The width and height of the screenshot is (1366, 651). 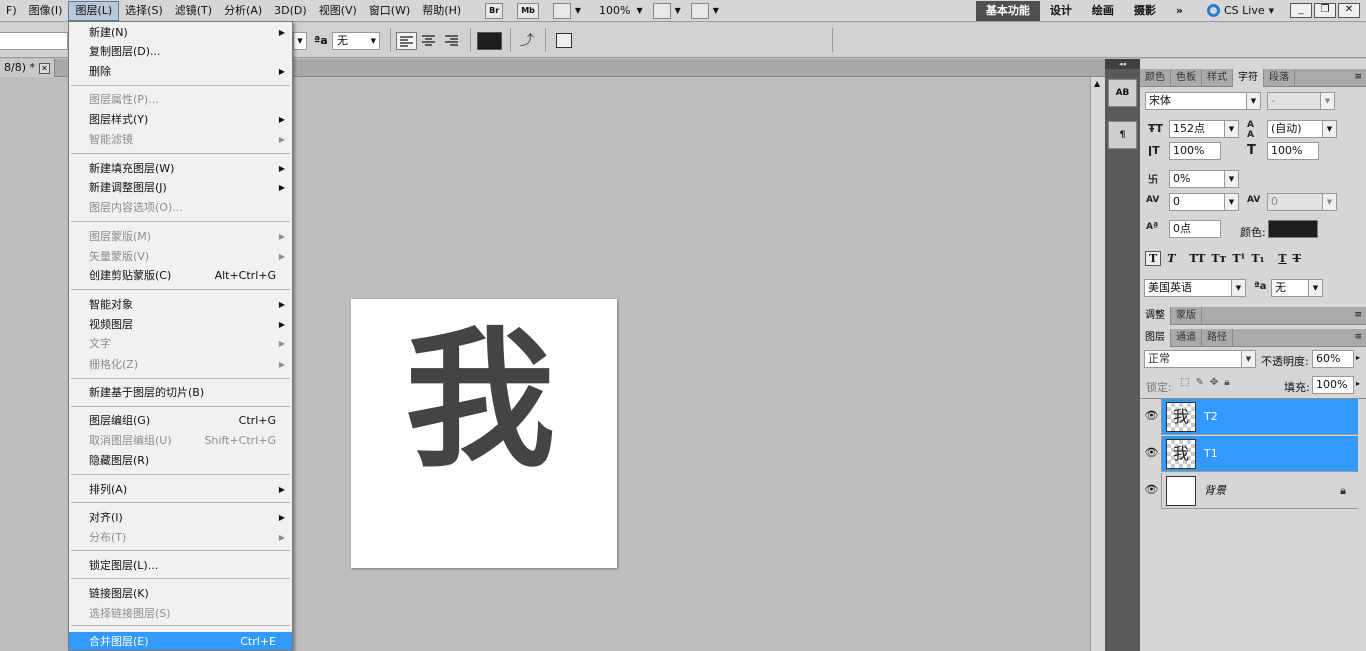 What do you see at coordinates (1302, 202) in the screenshot?
I see `tracking-field: 0 ▼` at bounding box center [1302, 202].